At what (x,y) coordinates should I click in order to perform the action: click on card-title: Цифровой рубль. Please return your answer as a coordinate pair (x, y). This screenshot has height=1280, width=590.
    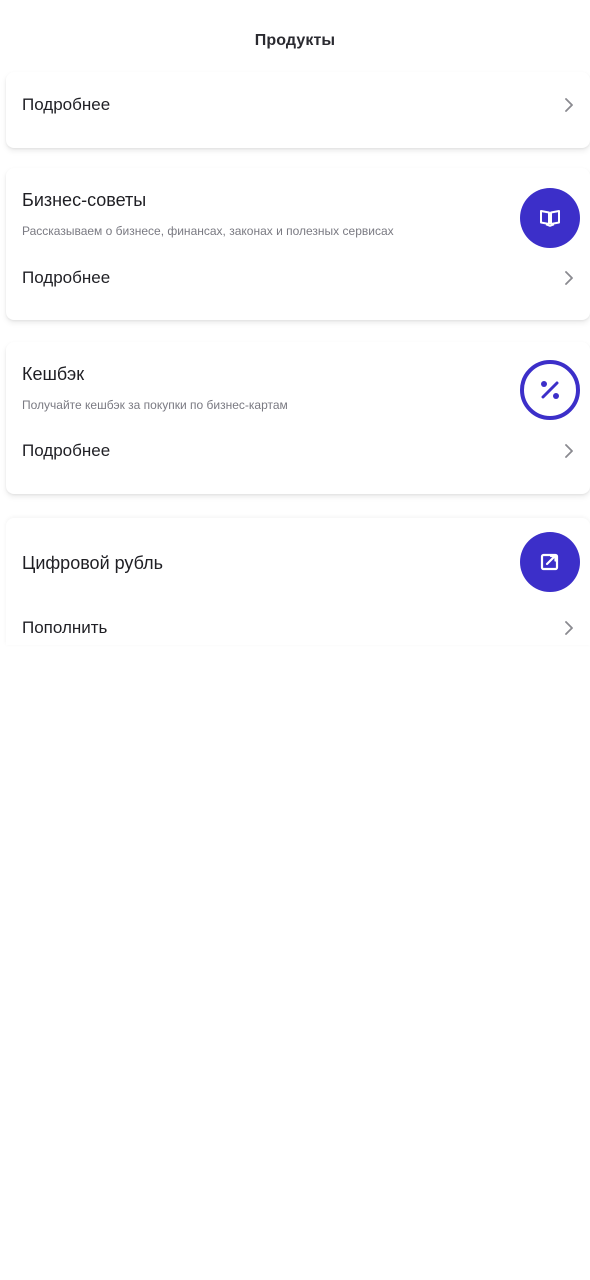
    Looking at the image, I should click on (93, 563).